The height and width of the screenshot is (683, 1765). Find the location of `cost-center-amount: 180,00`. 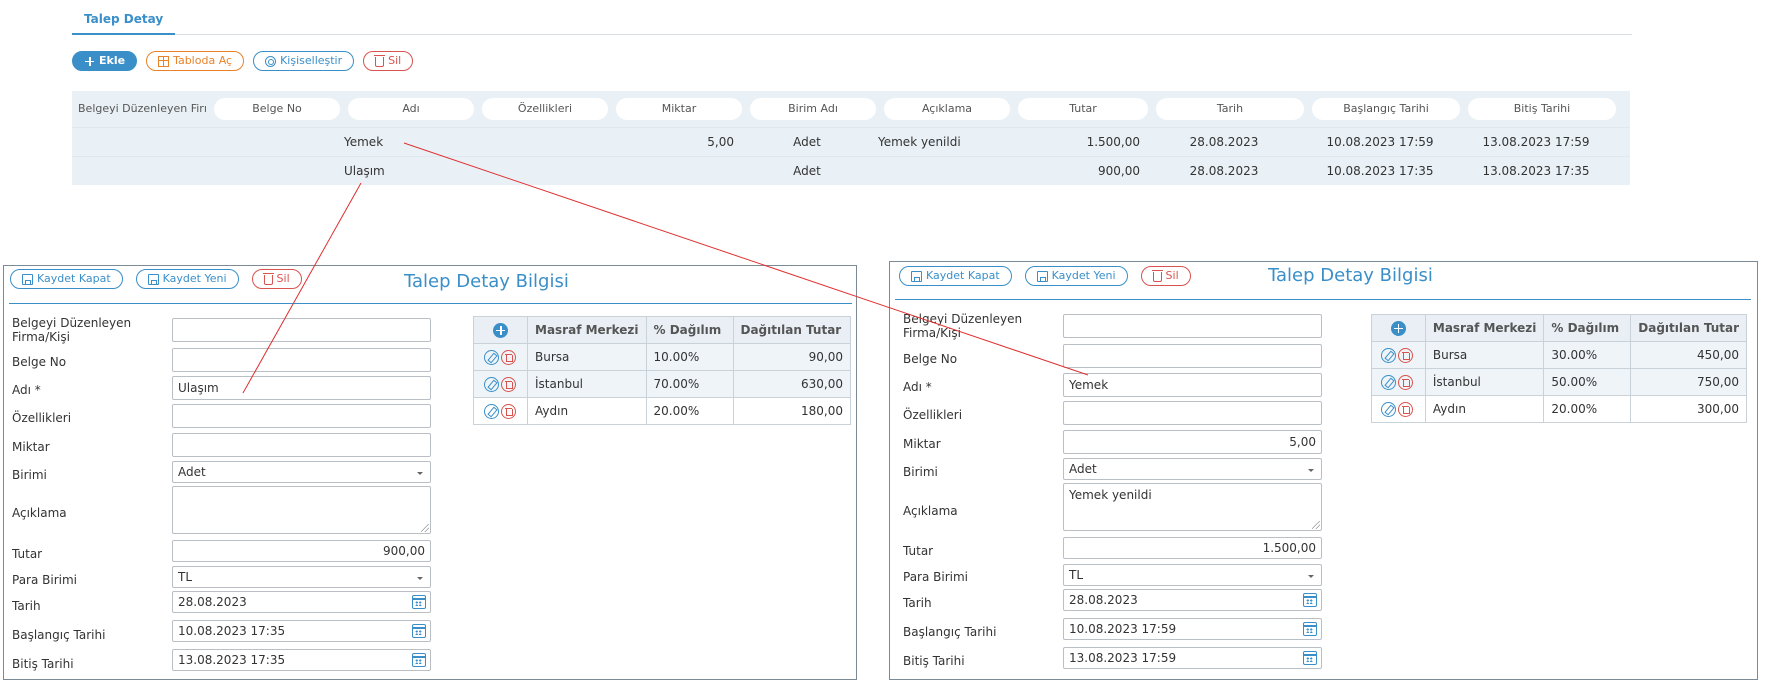

cost-center-amount: 180,00 is located at coordinates (791, 411).